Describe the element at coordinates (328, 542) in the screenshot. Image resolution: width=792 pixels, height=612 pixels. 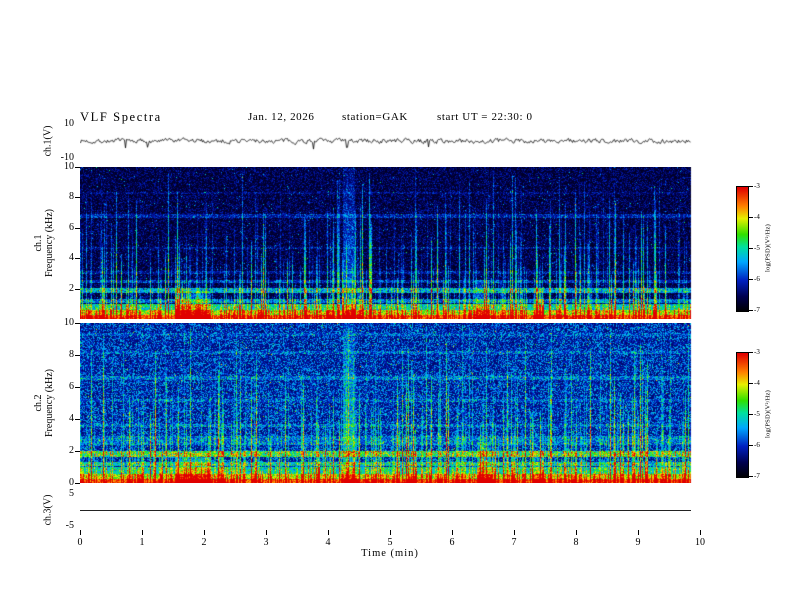
I see `x-tick-label: 4` at that location.